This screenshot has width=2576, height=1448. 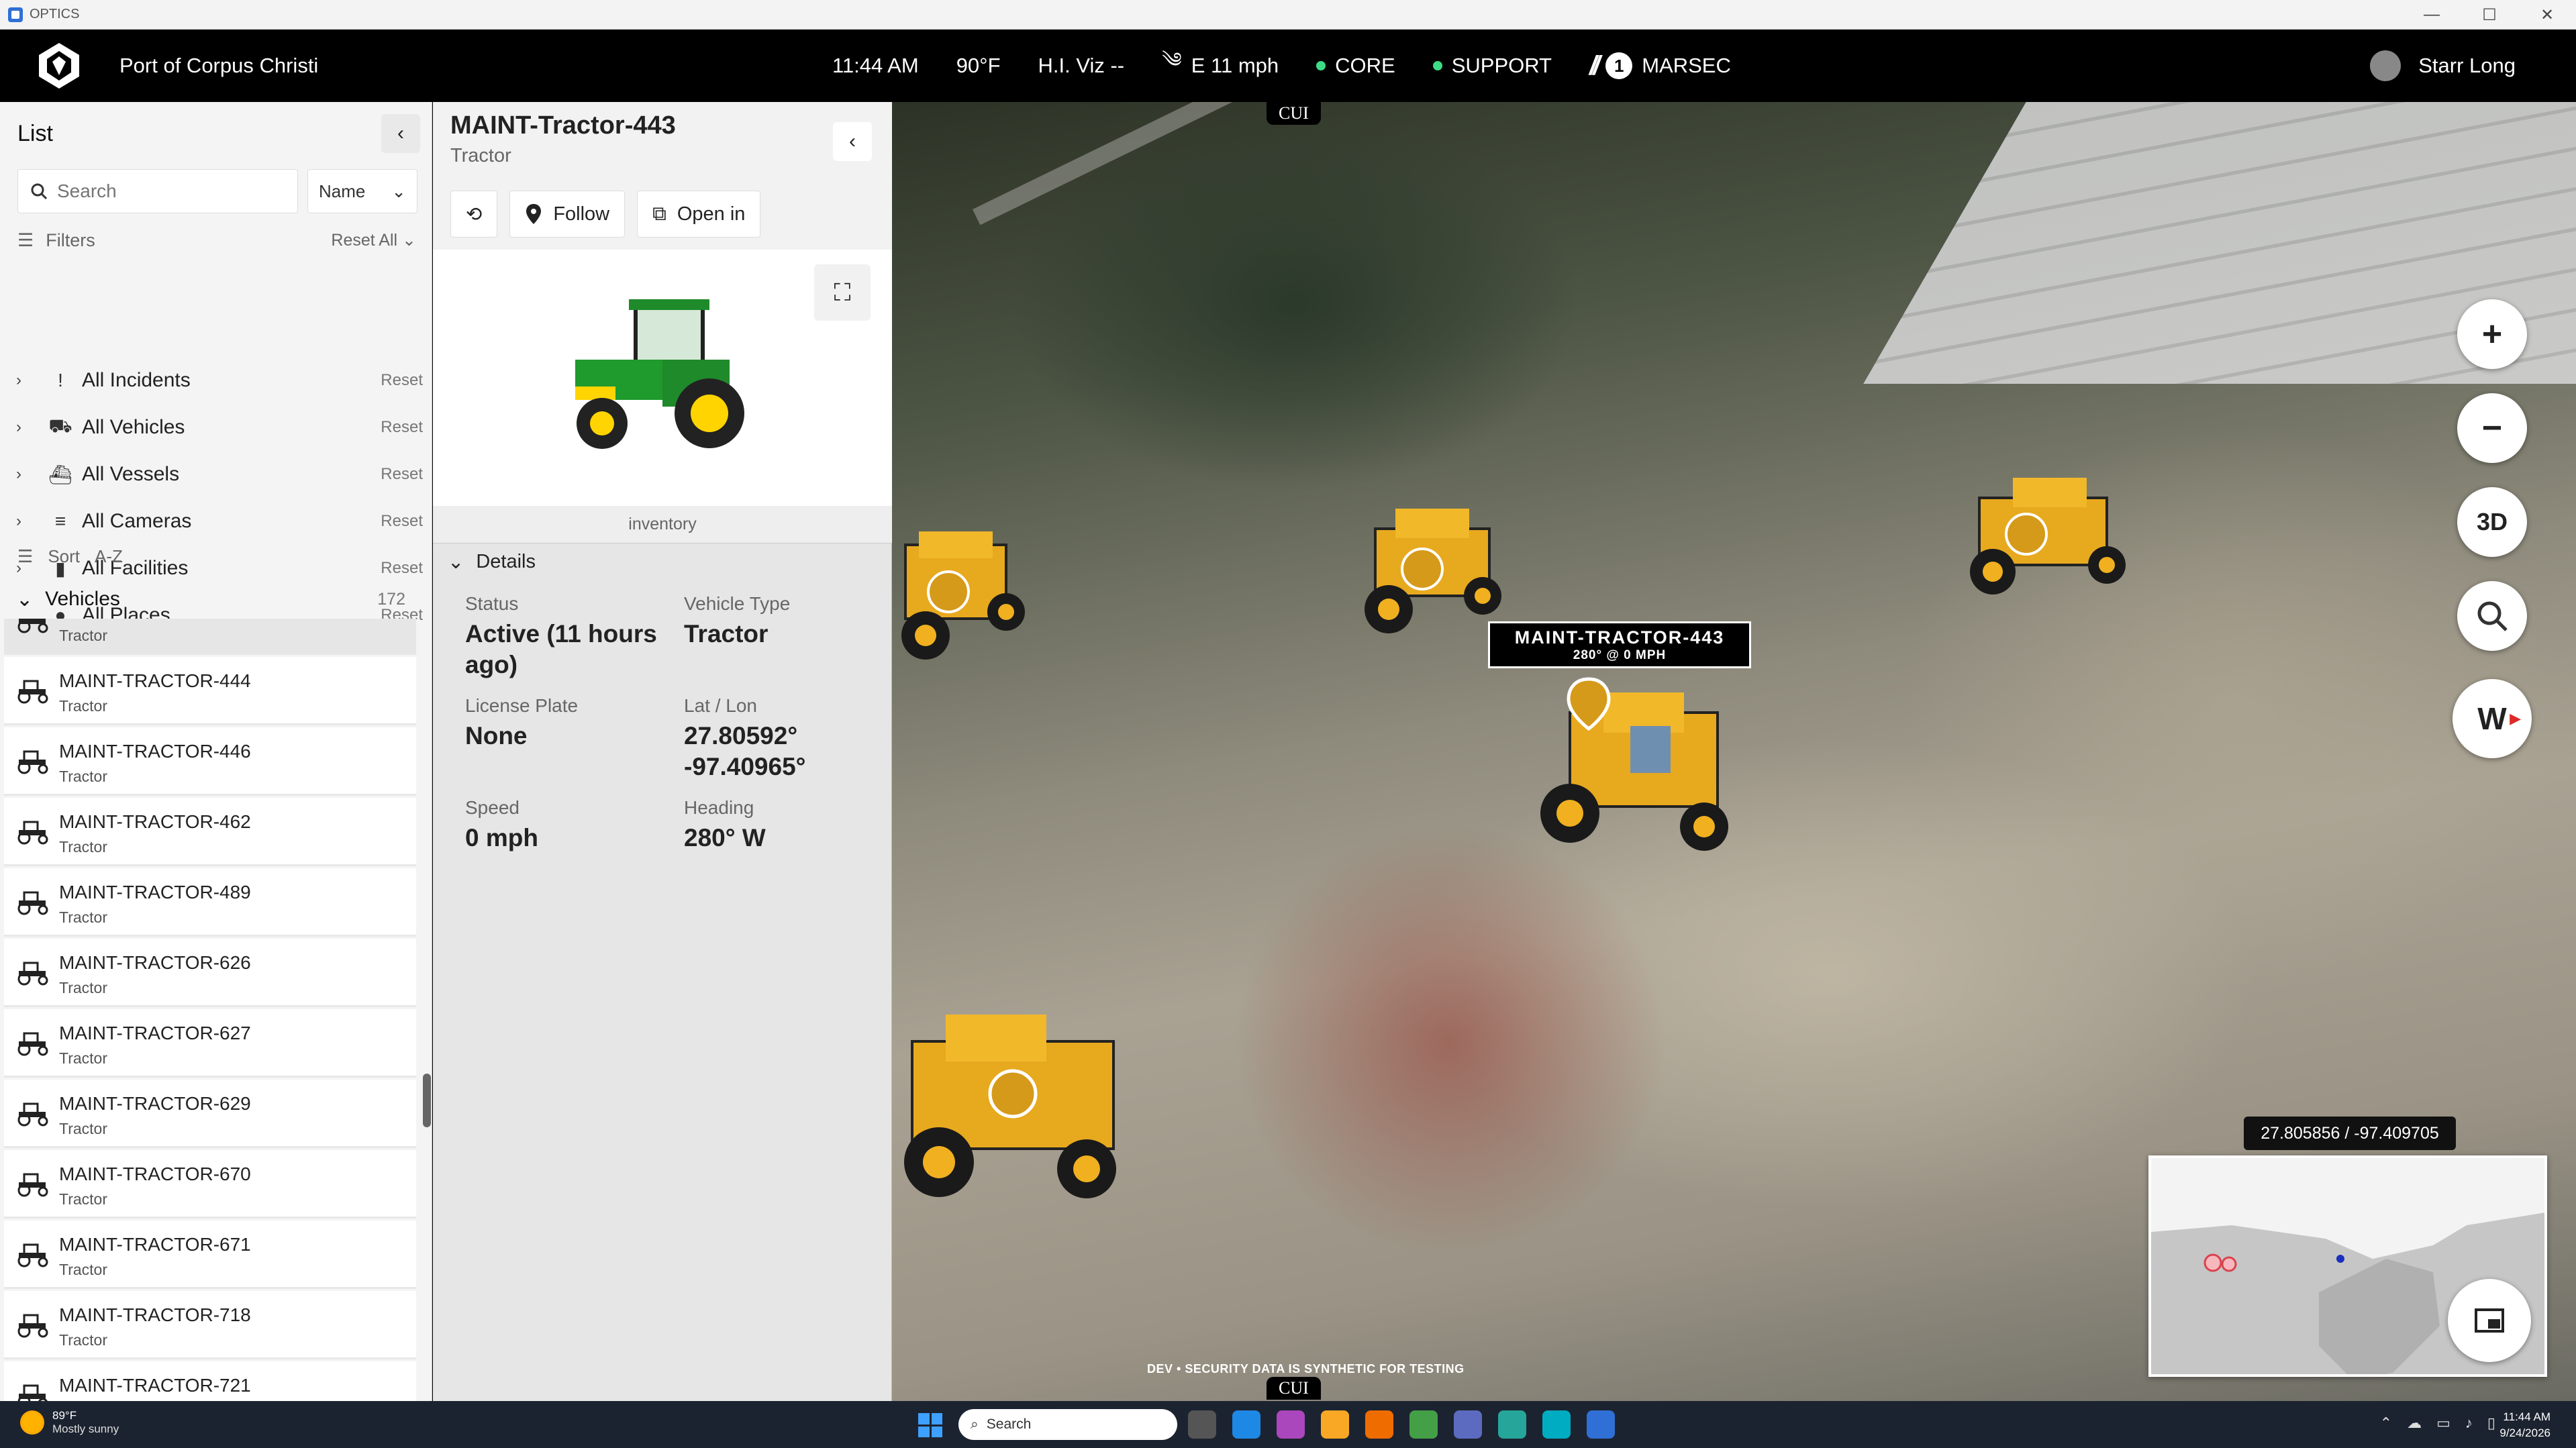 I want to click on heading-value: 280° W, so click(x=725, y=837).